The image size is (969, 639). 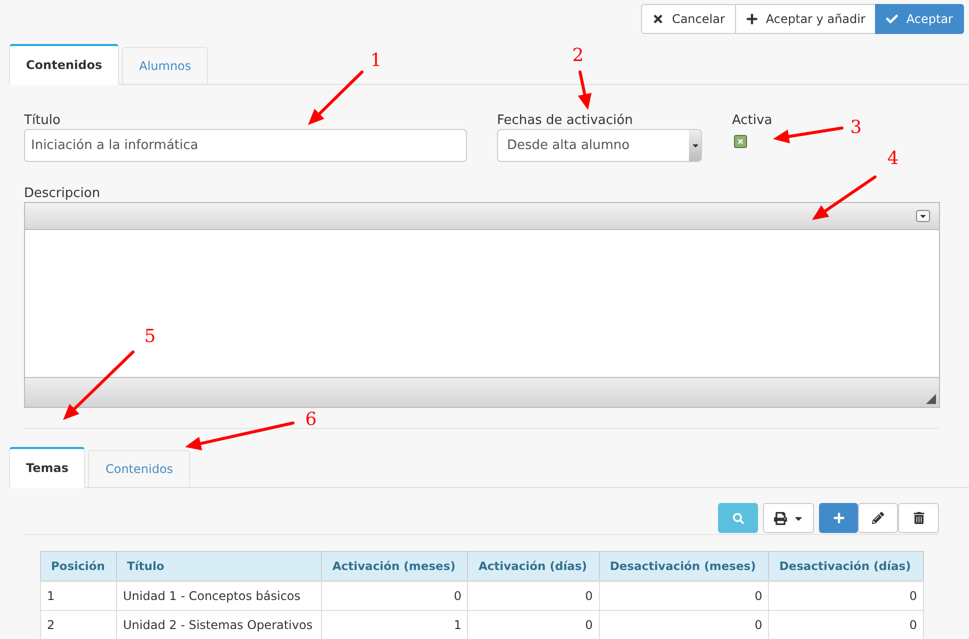 I want to click on callout-number: 3, so click(x=856, y=127).